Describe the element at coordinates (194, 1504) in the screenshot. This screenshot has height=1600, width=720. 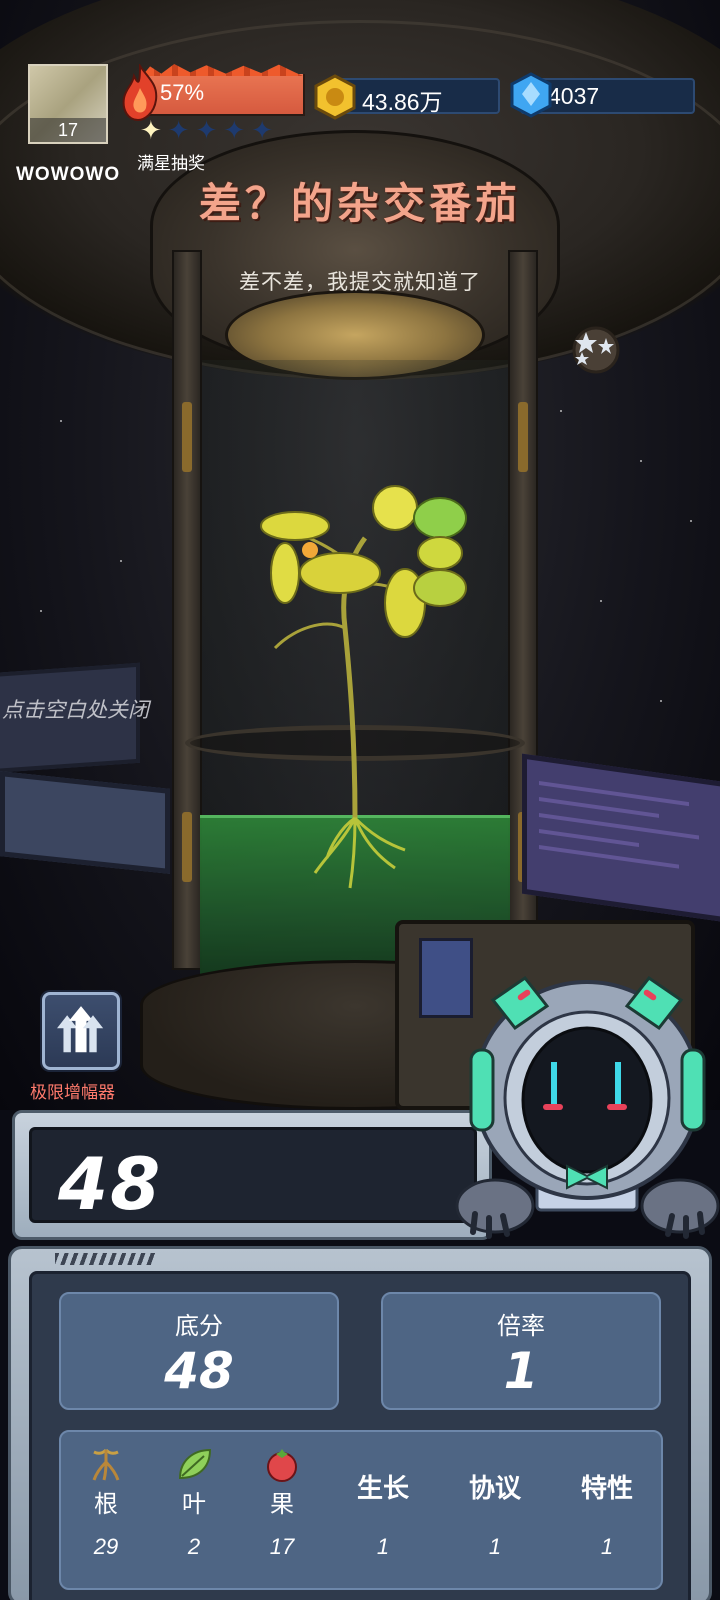
I see `attribute-label: 叶` at that location.